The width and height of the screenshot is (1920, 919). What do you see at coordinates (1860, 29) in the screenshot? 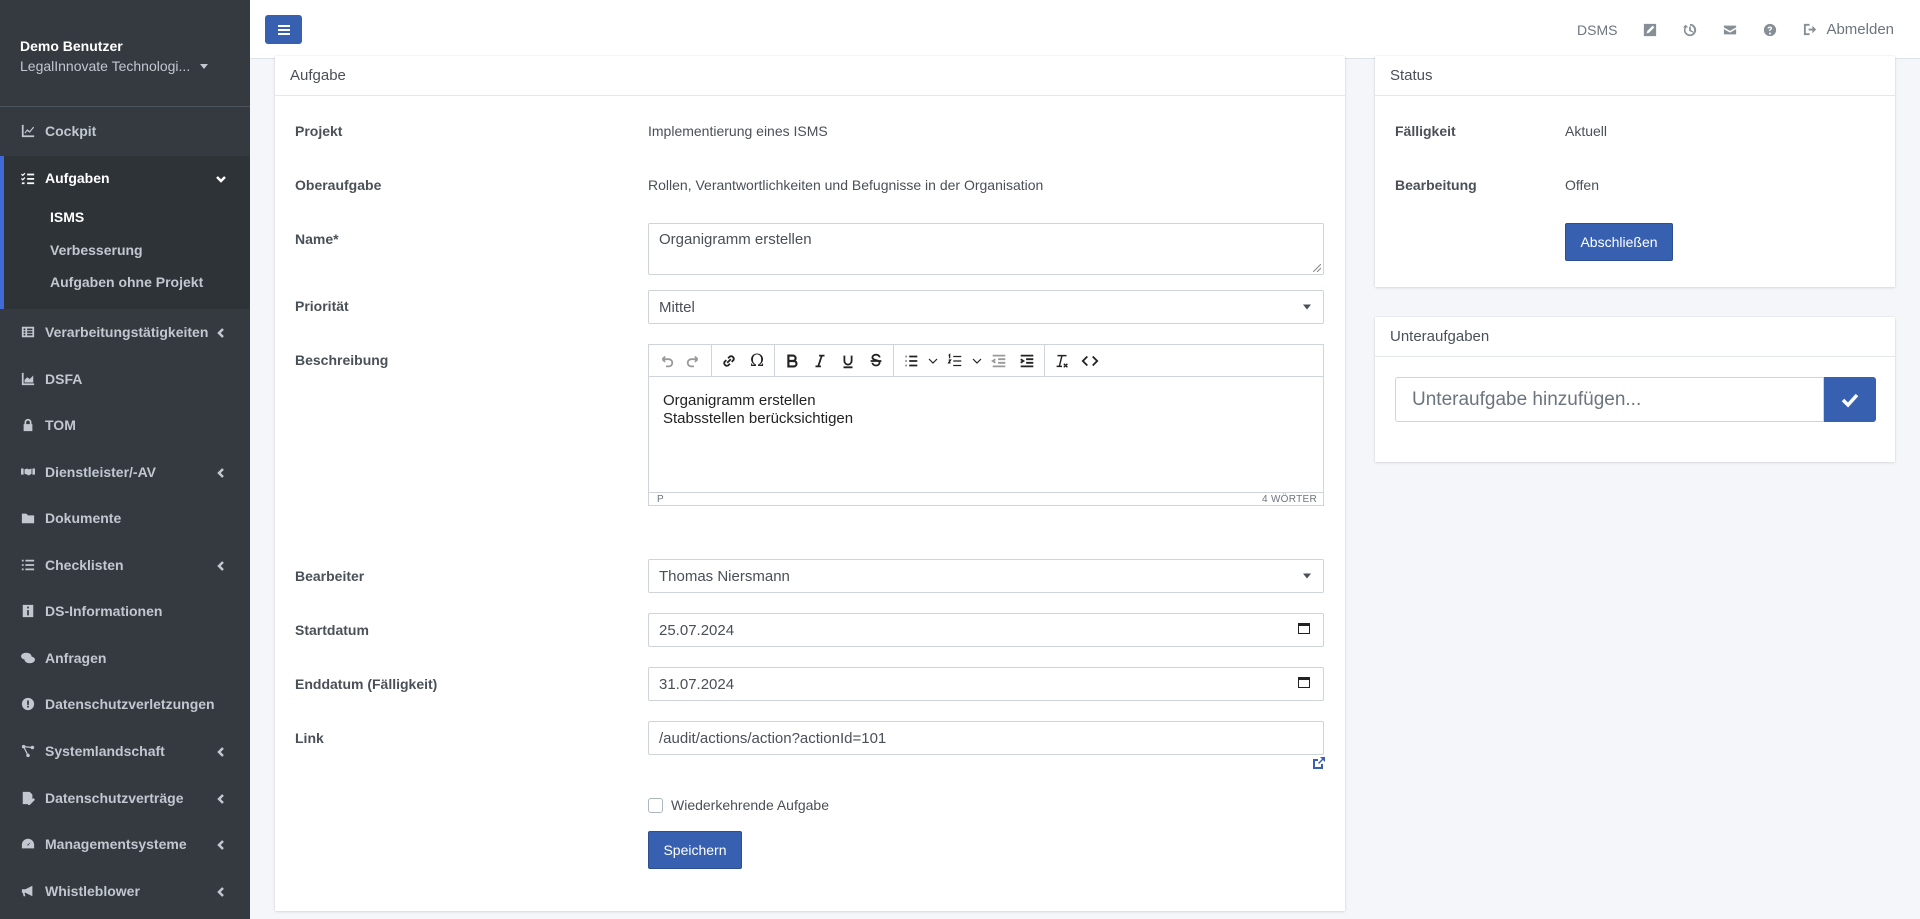
I see `logout-label: Abmelden` at bounding box center [1860, 29].